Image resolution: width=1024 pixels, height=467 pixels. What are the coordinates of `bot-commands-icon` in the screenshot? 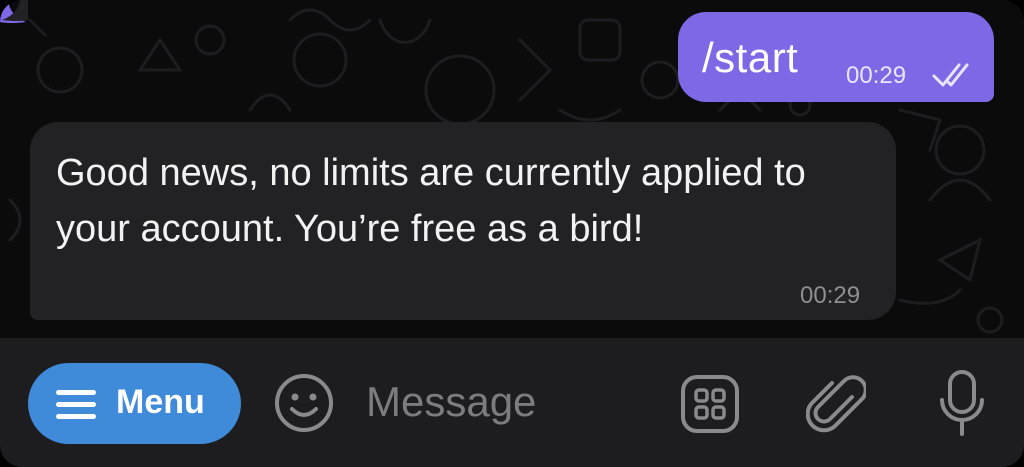 It's located at (710, 406).